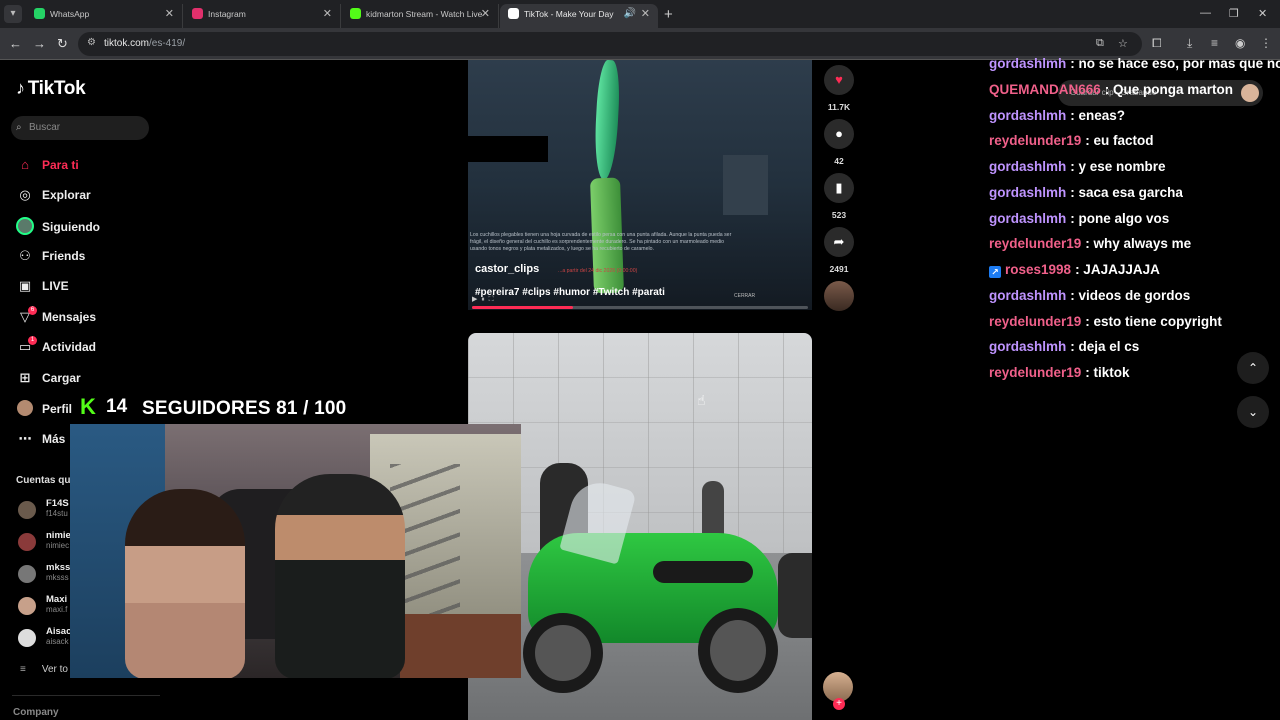  I want to click on video-close-label: CERRAR, so click(744, 296).